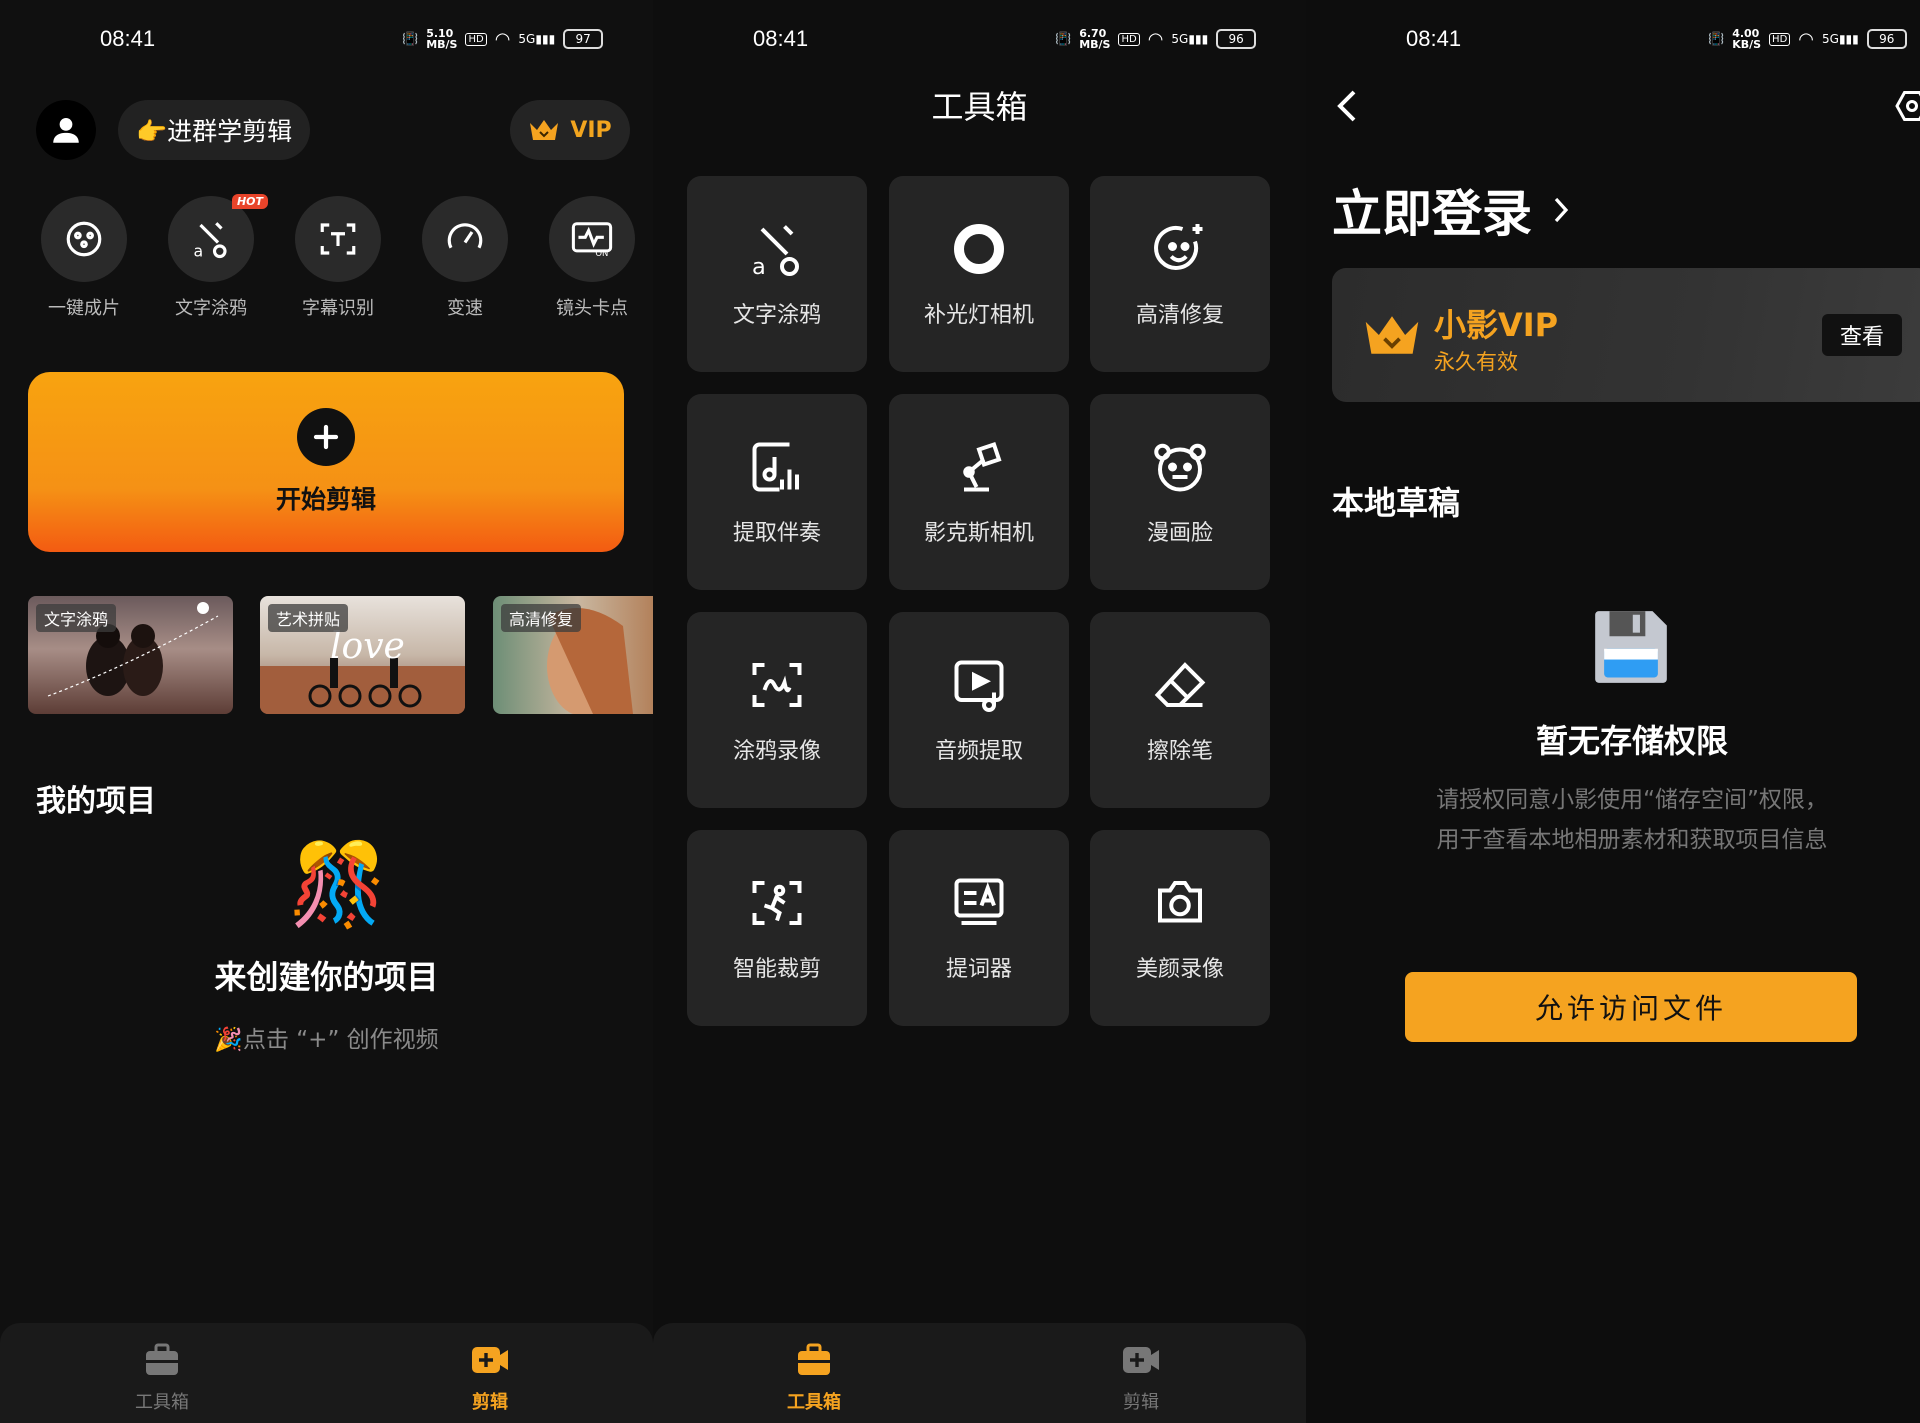  What do you see at coordinates (978, 315) in the screenshot?
I see `tool-label: 补光灯相机` at bounding box center [978, 315].